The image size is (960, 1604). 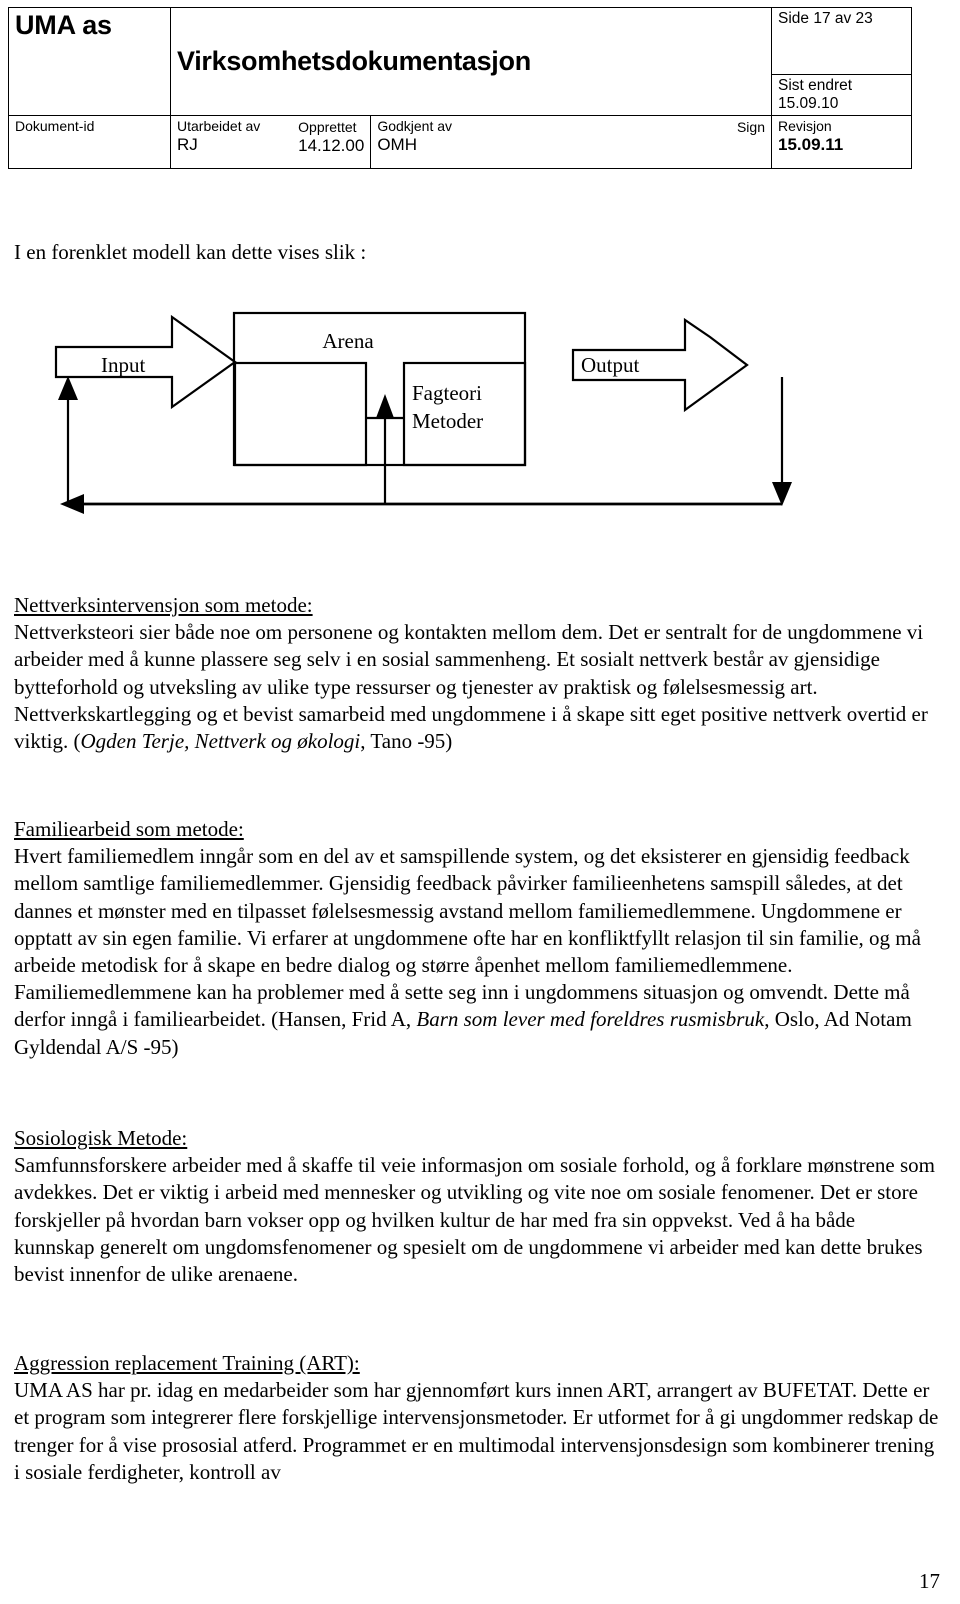 I want to click on document-id-cell: Dokument-id, so click(x=89, y=141).